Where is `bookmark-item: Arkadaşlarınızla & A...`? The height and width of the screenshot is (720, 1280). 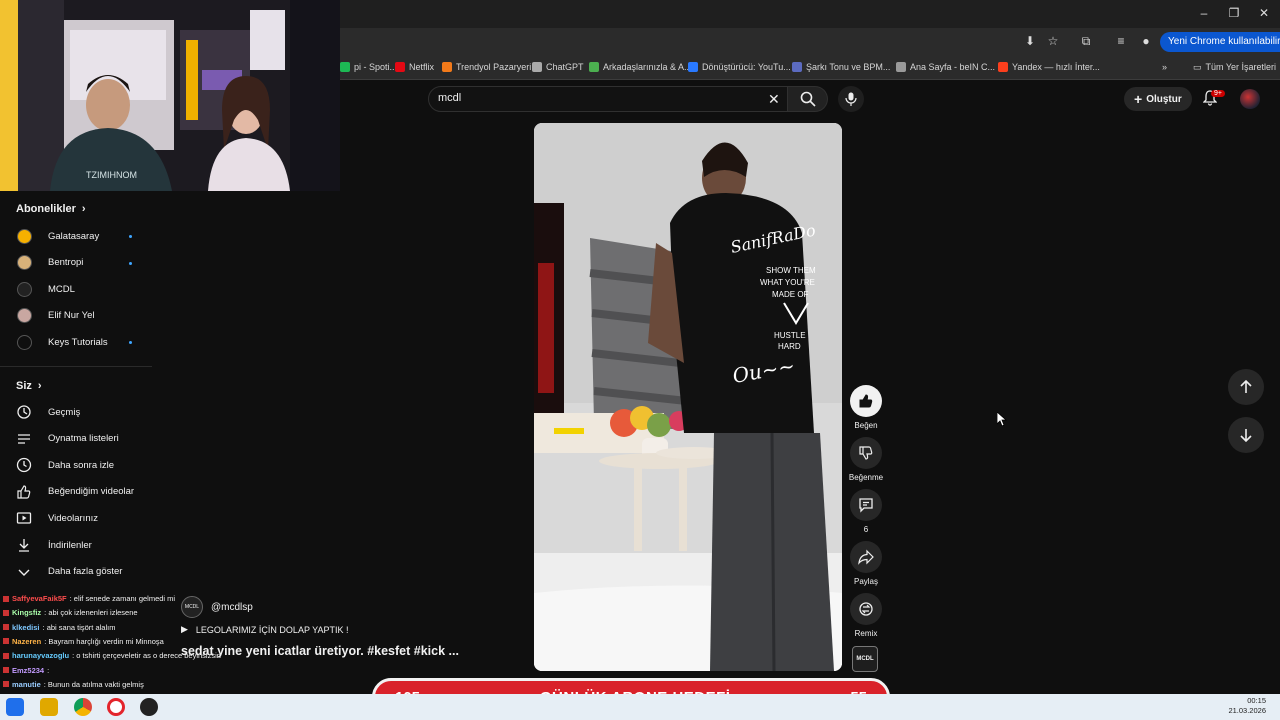 bookmark-item: Arkadaşlarınızla & A... is located at coordinates (640, 67).